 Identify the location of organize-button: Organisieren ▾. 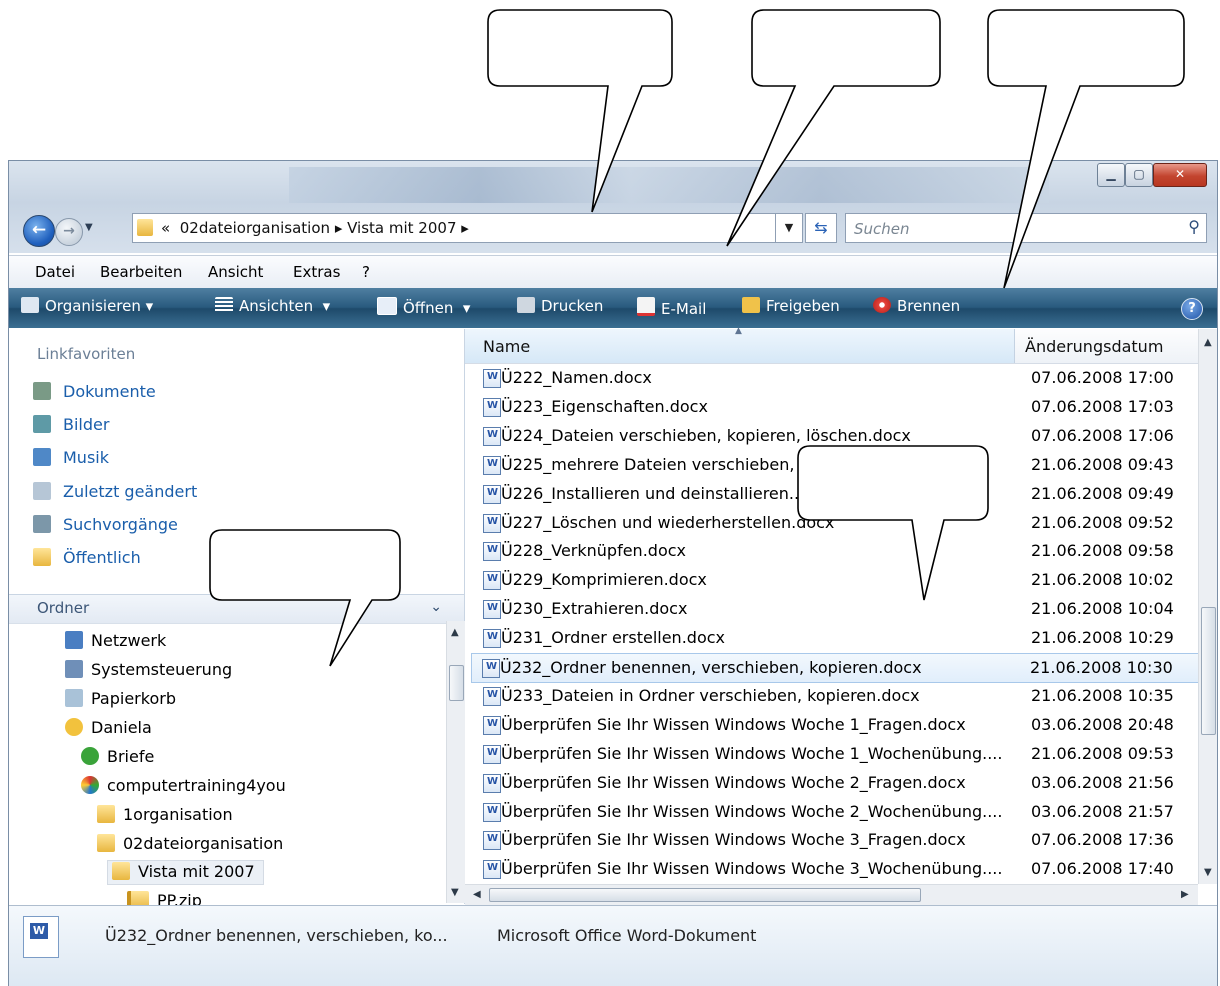
(87, 306).